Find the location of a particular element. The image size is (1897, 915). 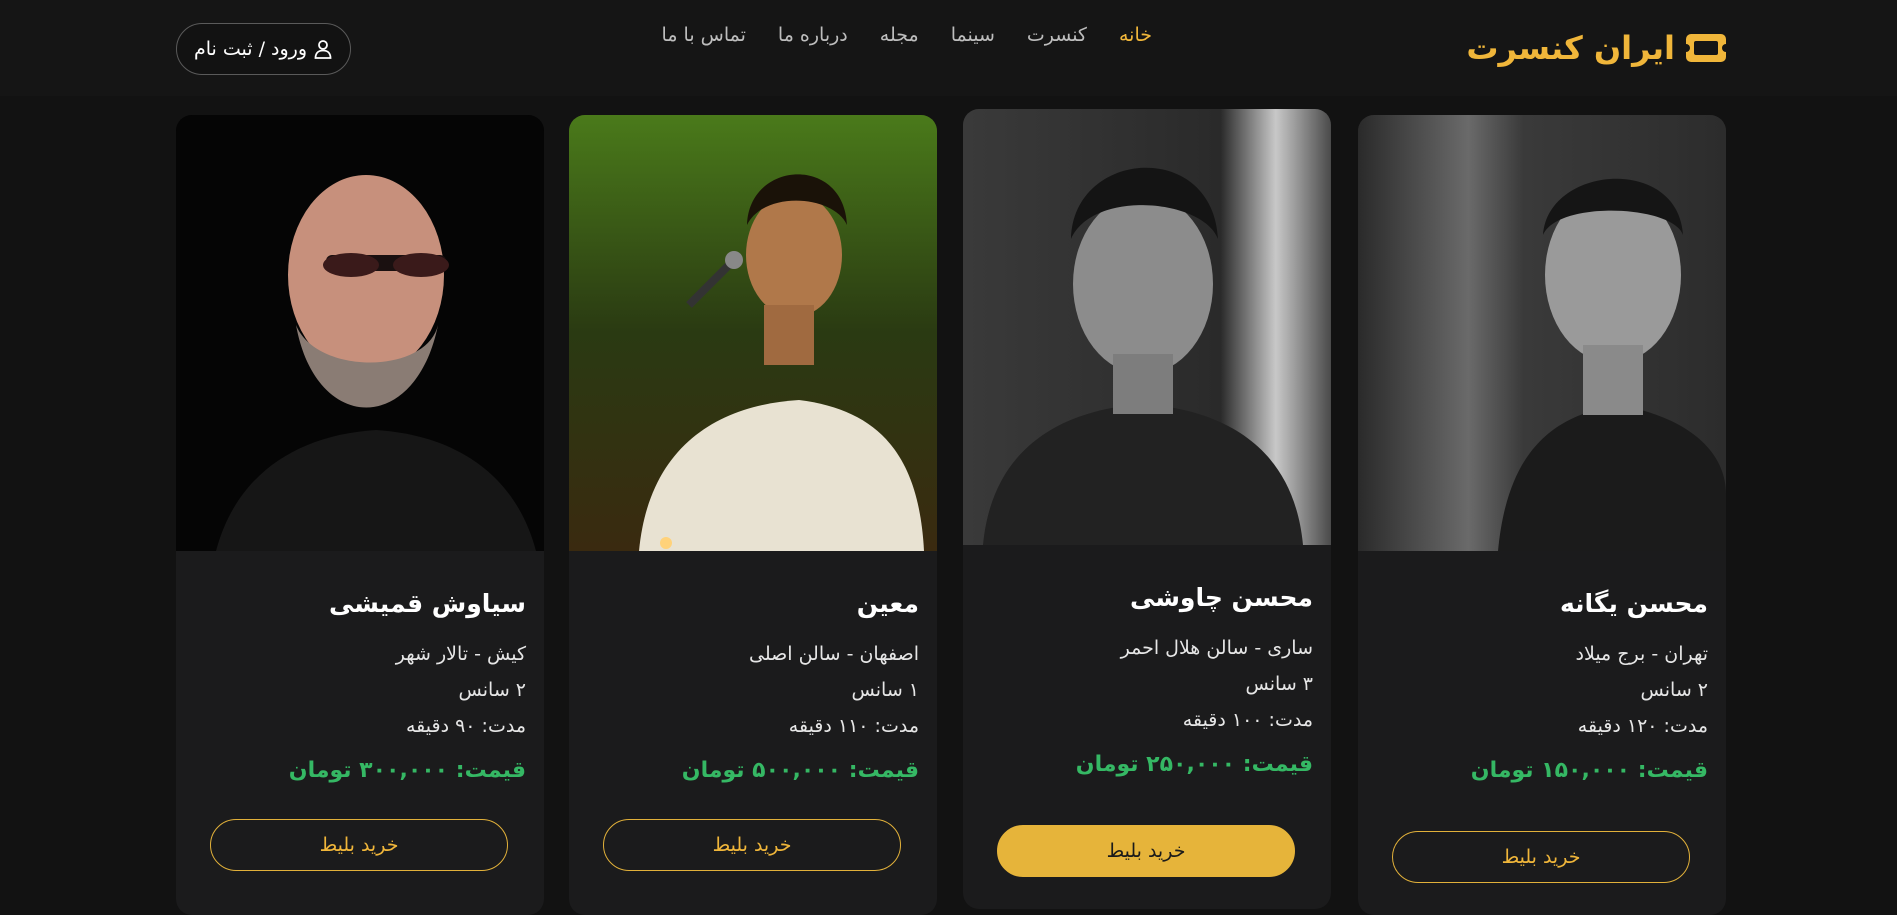

duration: مدت: ۱۲۰ دقیقه is located at coordinates (1642, 726).